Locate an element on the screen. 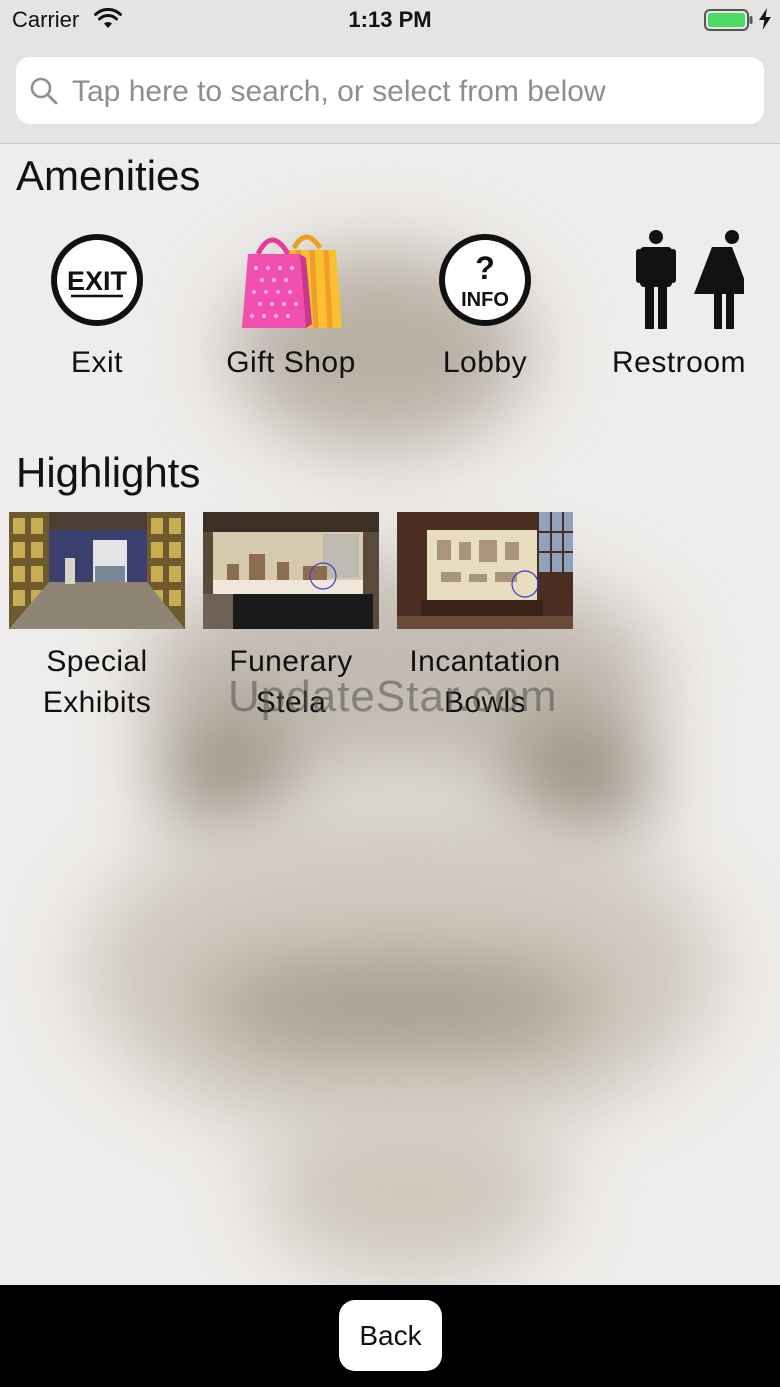 This screenshot has height=1387, width=780. charging-bolt-icon is located at coordinates (765, 21).